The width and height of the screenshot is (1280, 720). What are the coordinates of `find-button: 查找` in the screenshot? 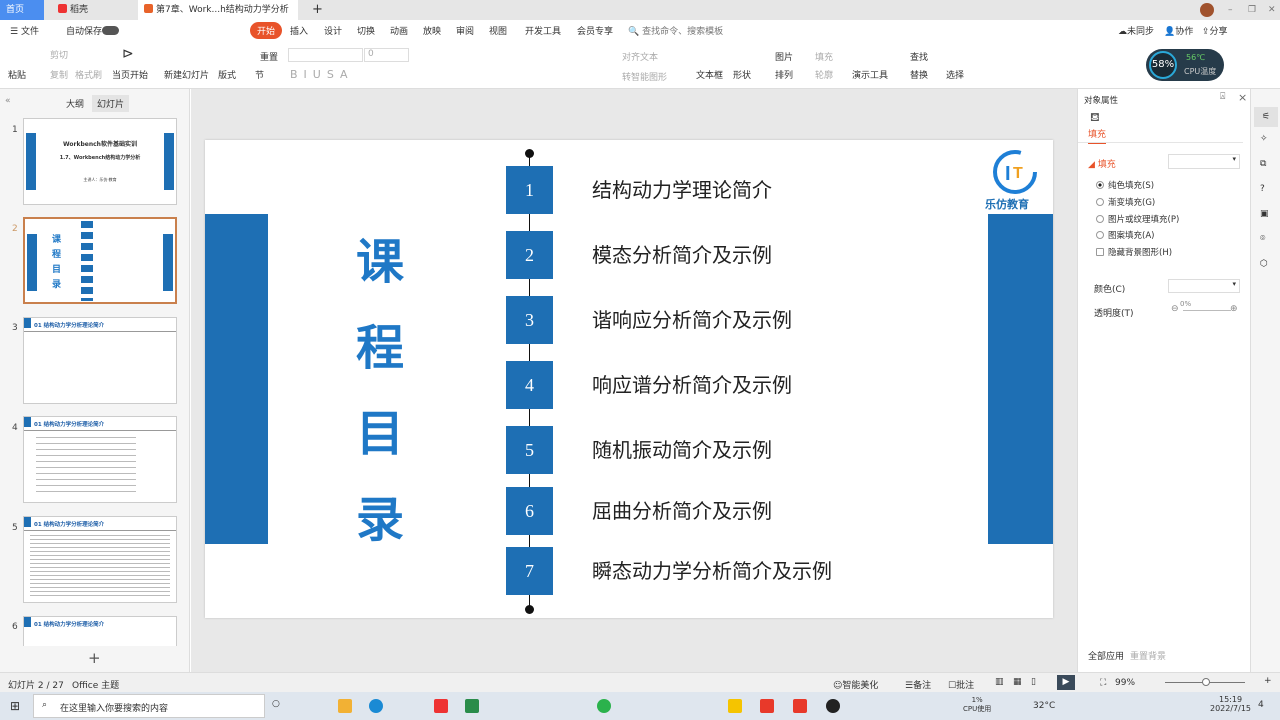 It's located at (919, 56).